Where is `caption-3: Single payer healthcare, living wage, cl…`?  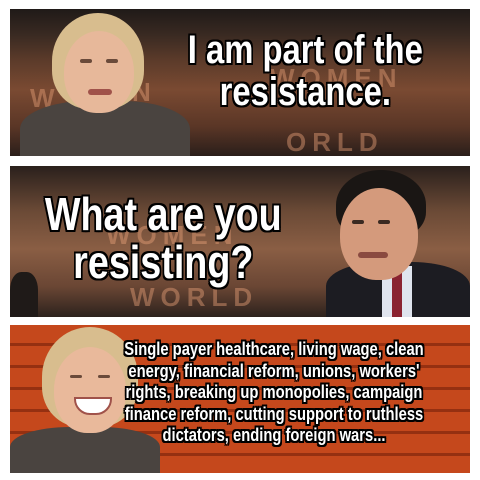
caption-3: Single payer healthcare, living wage, cl… is located at coordinates (274, 392).